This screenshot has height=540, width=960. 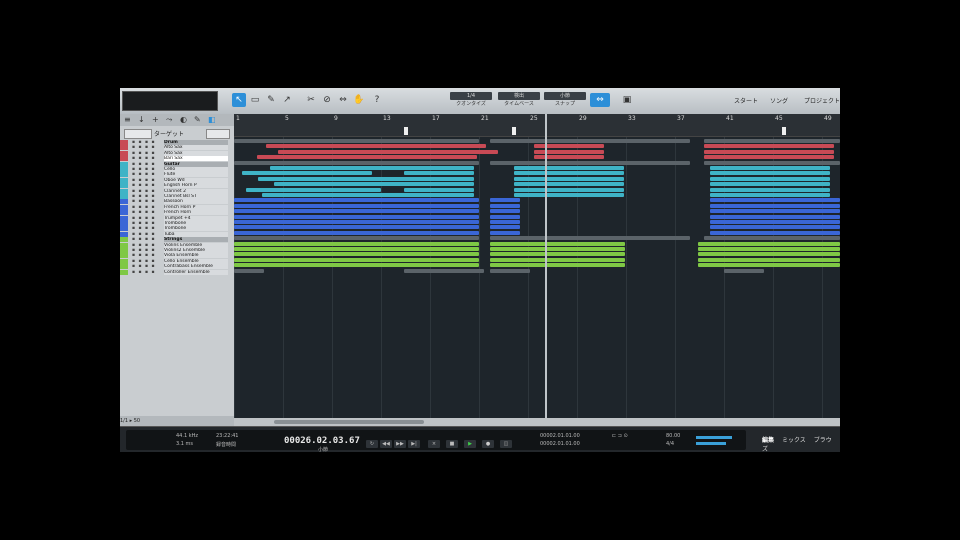 I want to click on metronome-icon: ◫, so click(x=506, y=444).